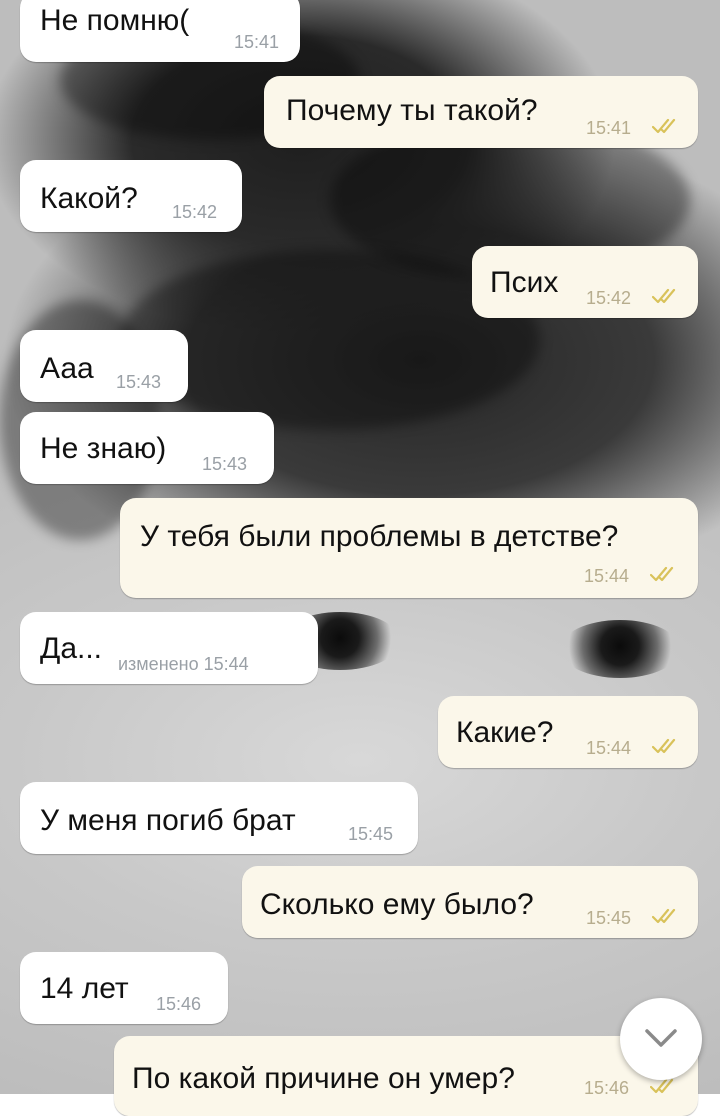  Describe the element at coordinates (89, 198) in the screenshot. I see `message-text: Какой?` at that location.